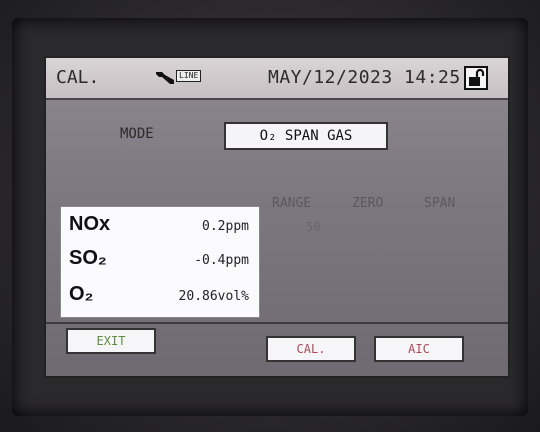  What do you see at coordinates (88, 258) in the screenshot?
I see `gas-label-so2: SO₂` at bounding box center [88, 258].